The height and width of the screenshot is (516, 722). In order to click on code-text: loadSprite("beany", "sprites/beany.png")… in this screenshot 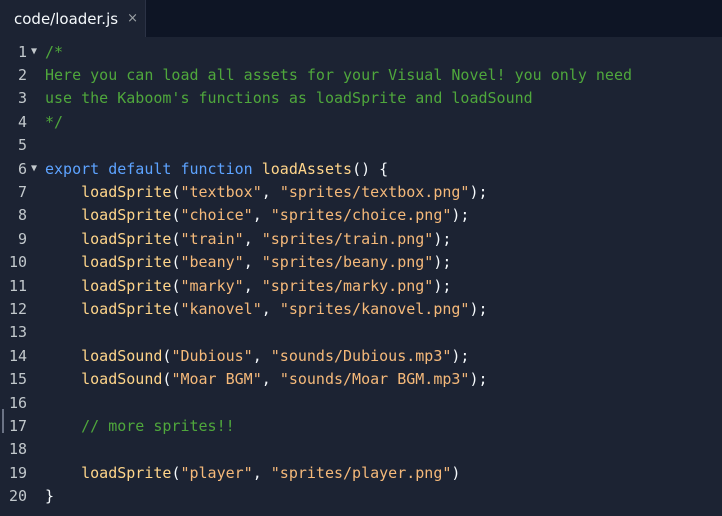, I will do `click(248, 262)`.